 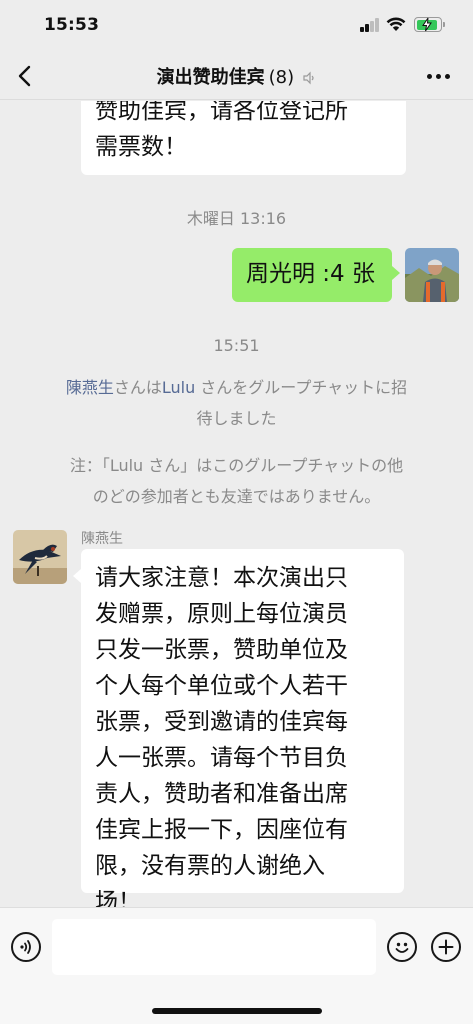 What do you see at coordinates (137, 387) in the screenshot?
I see `system-text: さんは` at bounding box center [137, 387].